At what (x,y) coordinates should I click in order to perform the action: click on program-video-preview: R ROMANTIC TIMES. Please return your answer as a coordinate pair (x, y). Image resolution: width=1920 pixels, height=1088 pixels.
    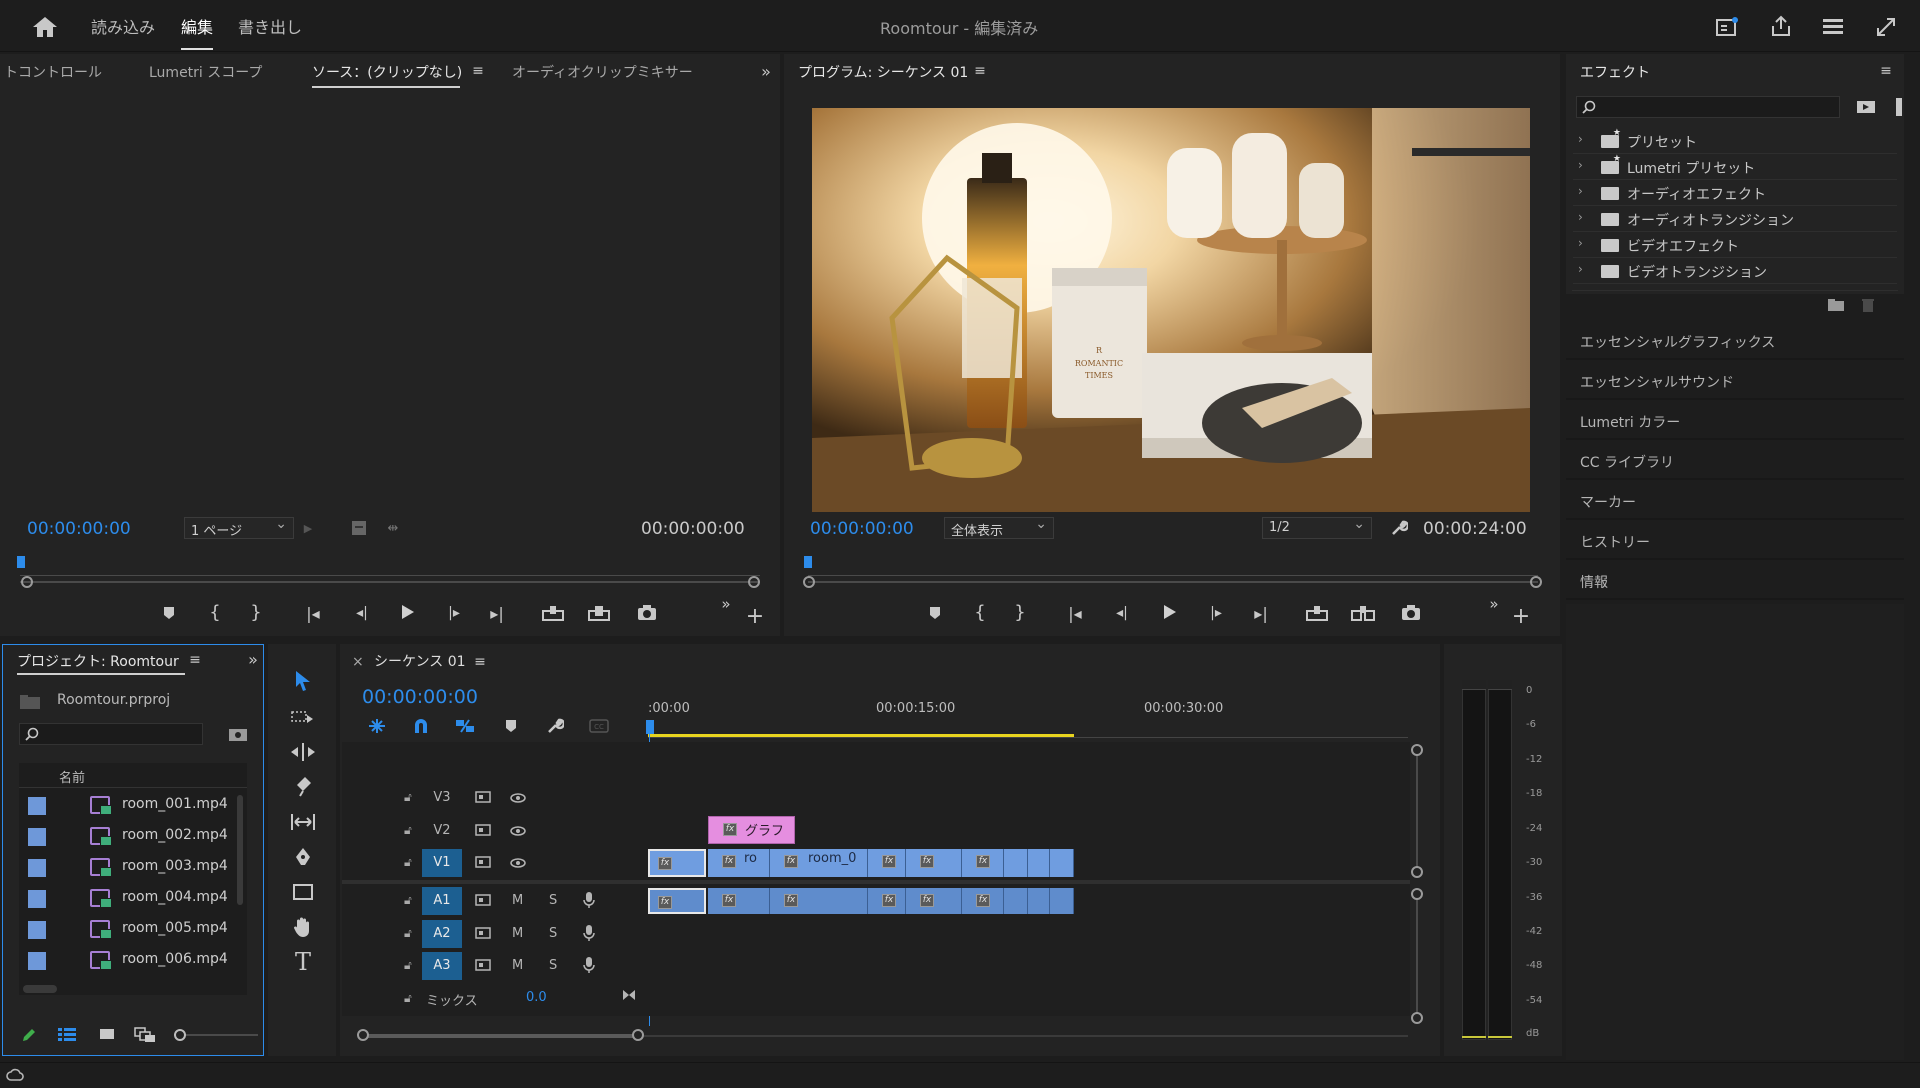
    Looking at the image, I should click on (1171, 310).